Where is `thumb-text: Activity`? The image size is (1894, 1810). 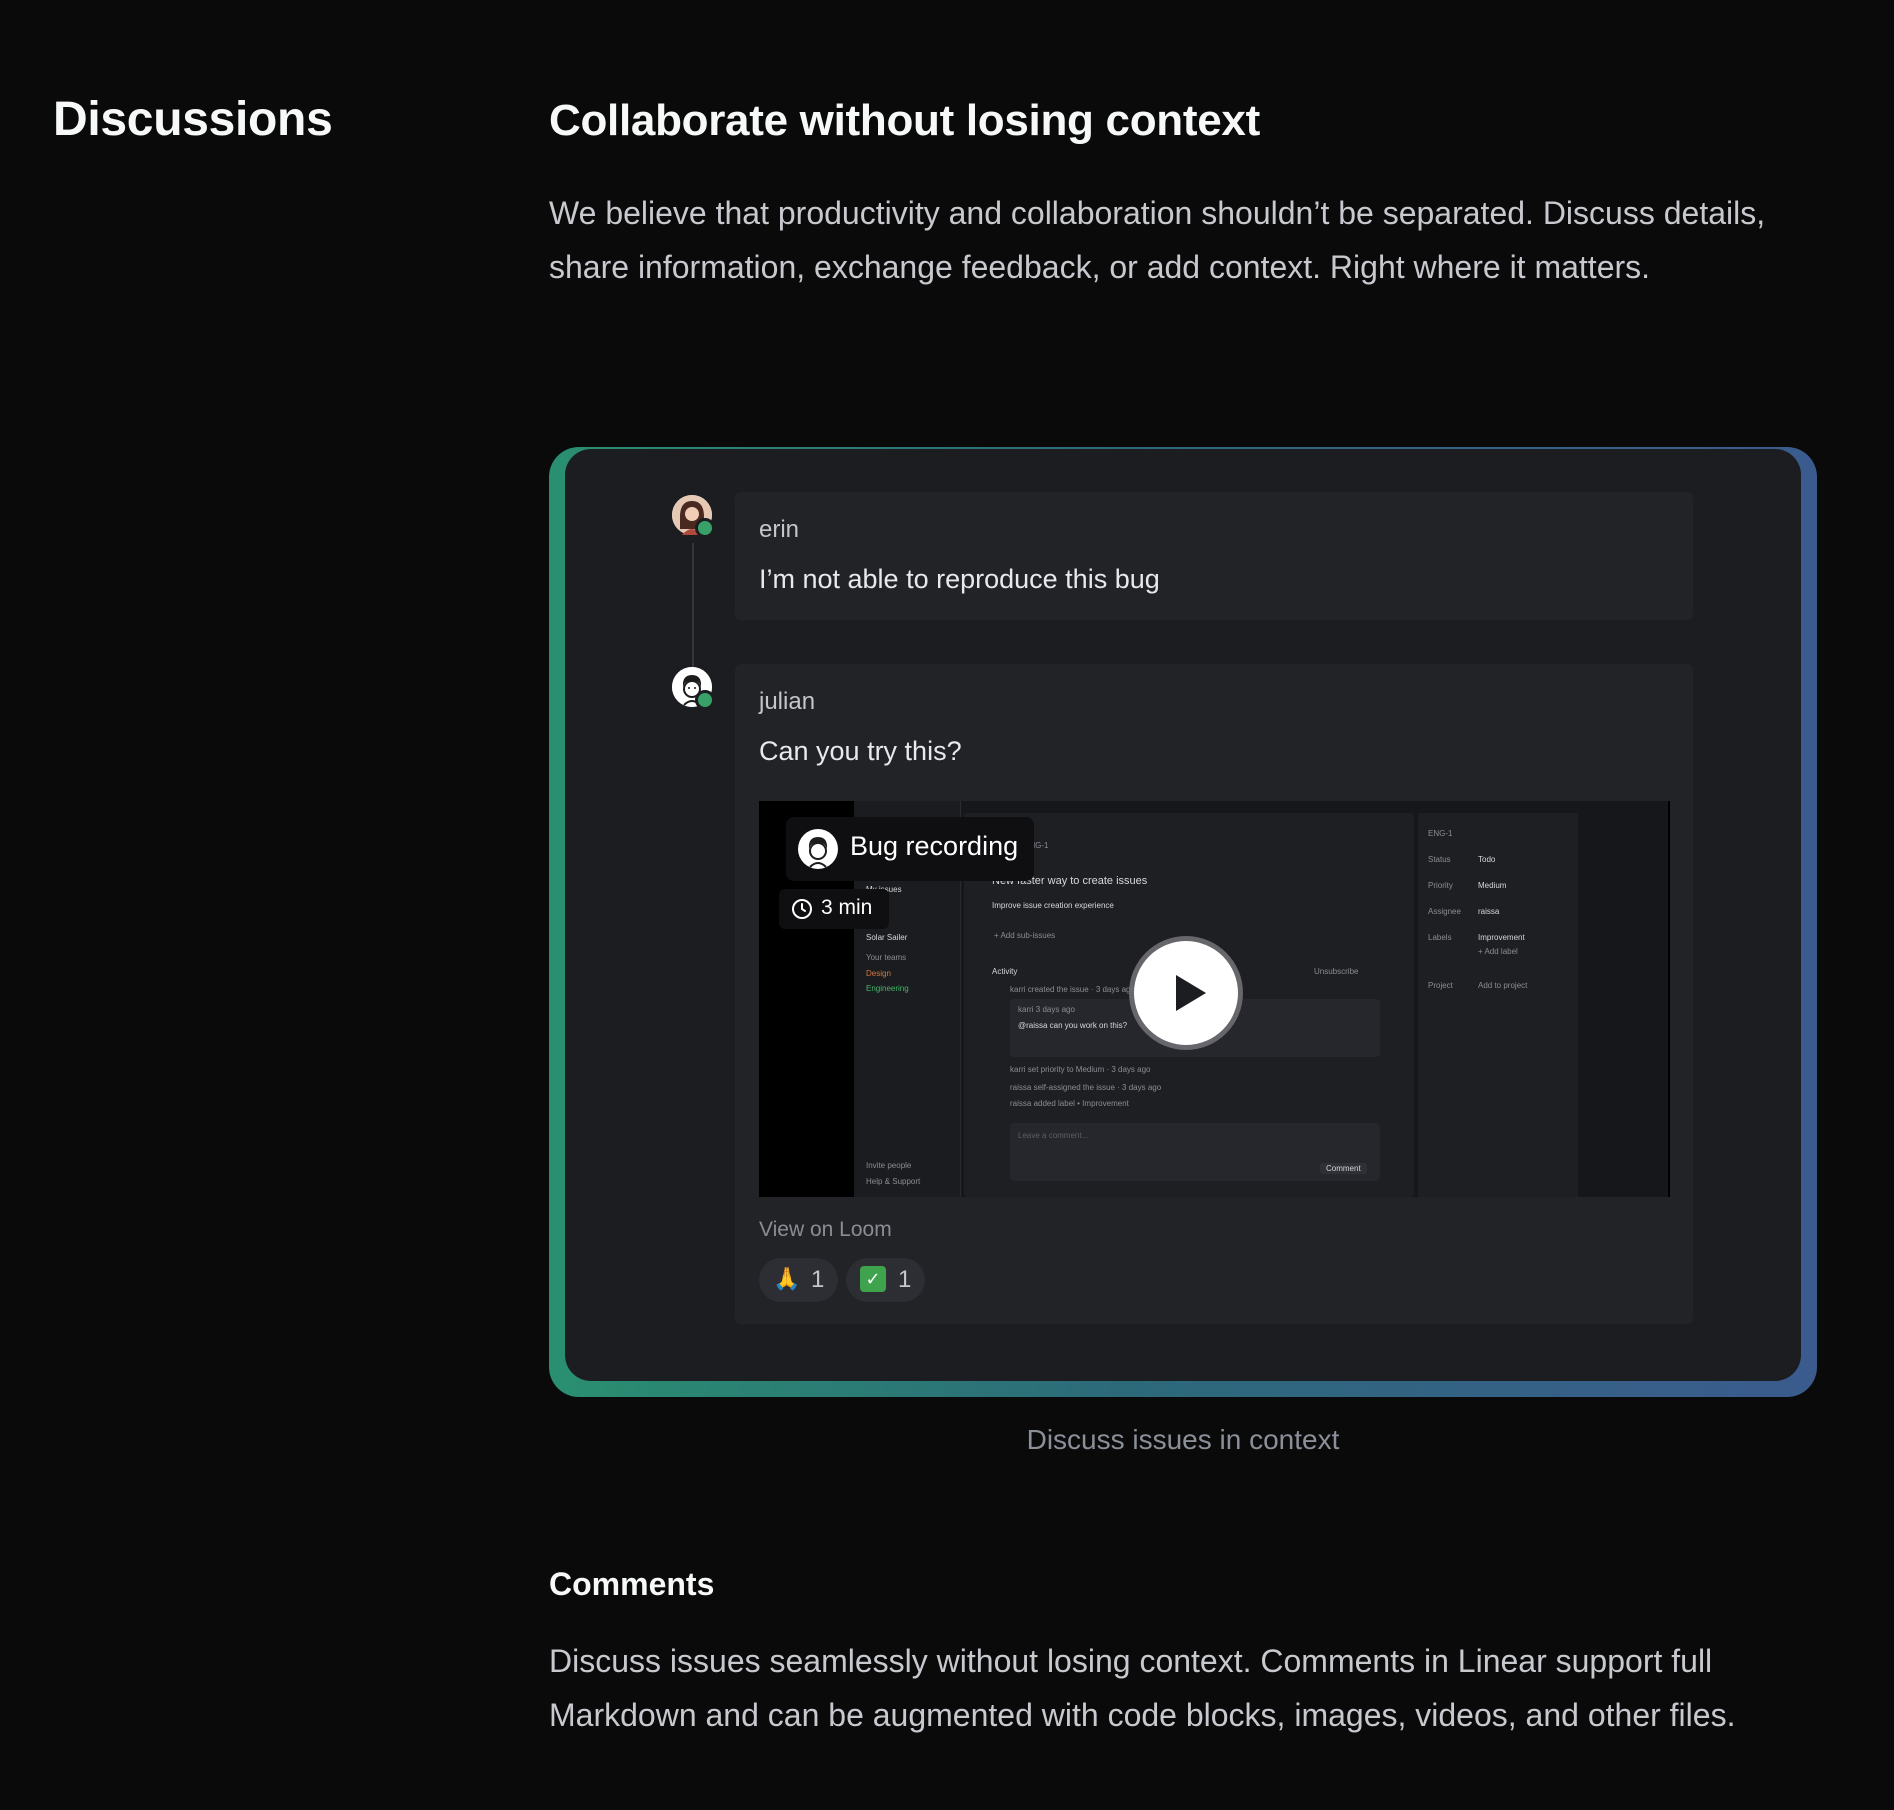 thumb-text: Activity is located at coordinates (1005, 971).